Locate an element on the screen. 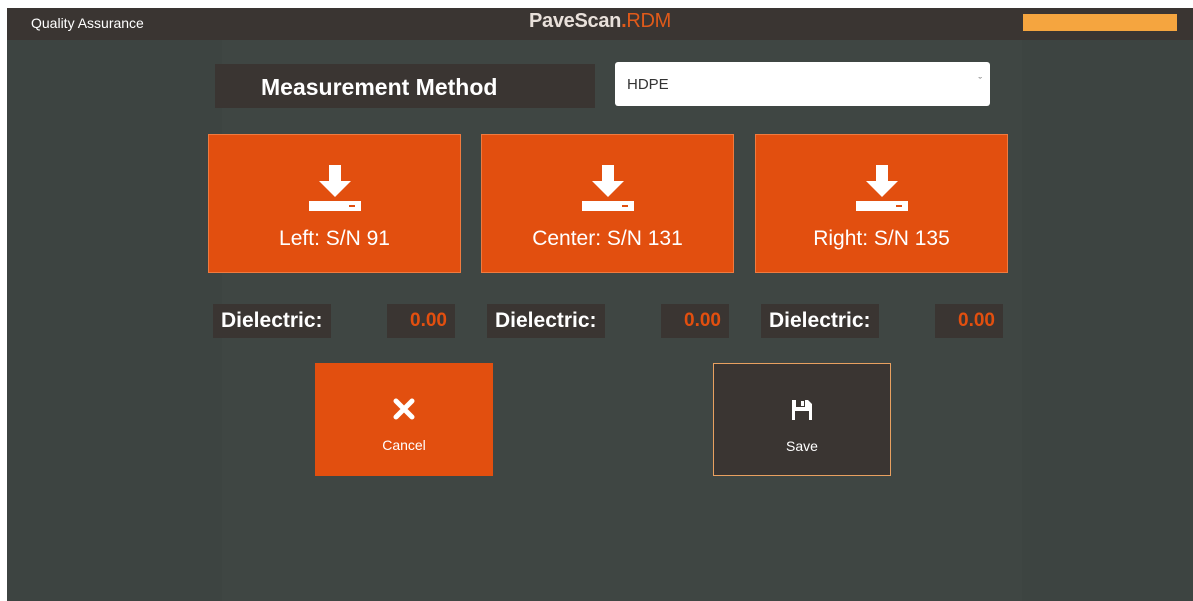 The height and width of the screenshot is (601, 1193). sensor-center-button: Center: S/N 131 is located at coordinates (607, 203).